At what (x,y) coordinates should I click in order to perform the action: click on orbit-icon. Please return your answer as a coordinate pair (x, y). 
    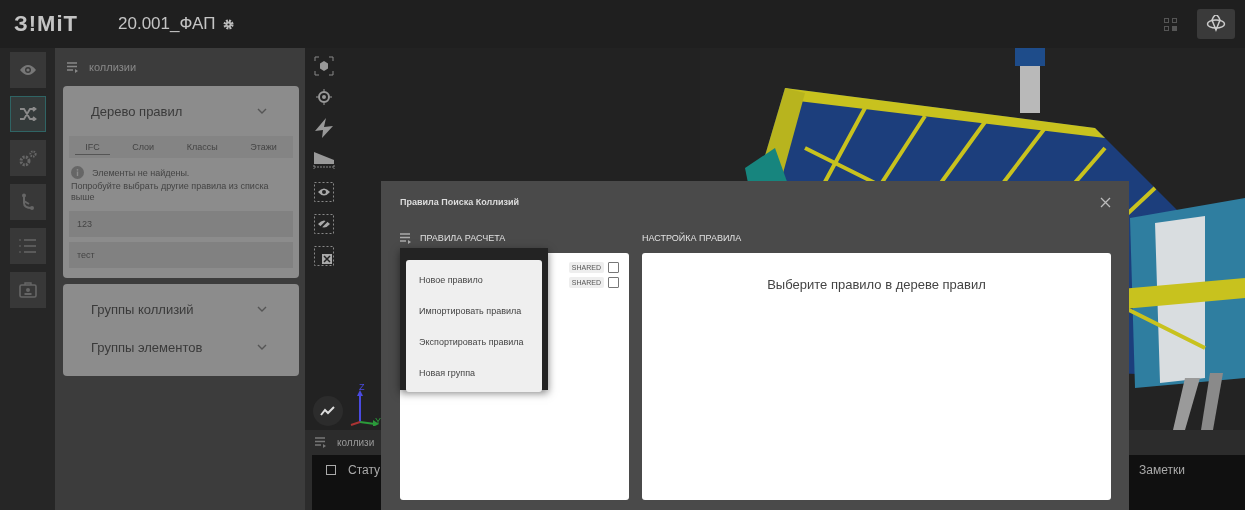
    Looking at the image, I should click on (1216, 24).